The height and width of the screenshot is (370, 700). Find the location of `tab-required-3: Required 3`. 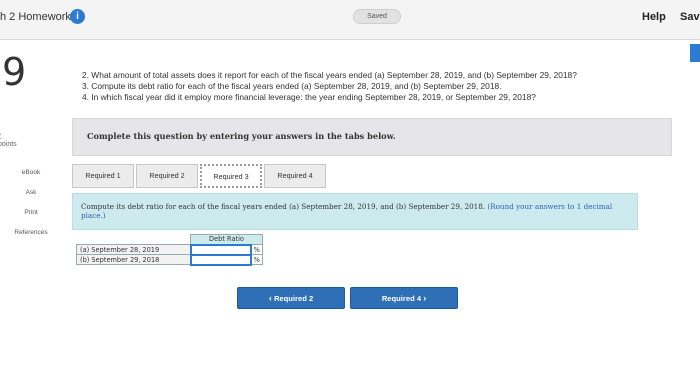

tab-required-3: Required 3 is located at coordinates (231, 176).